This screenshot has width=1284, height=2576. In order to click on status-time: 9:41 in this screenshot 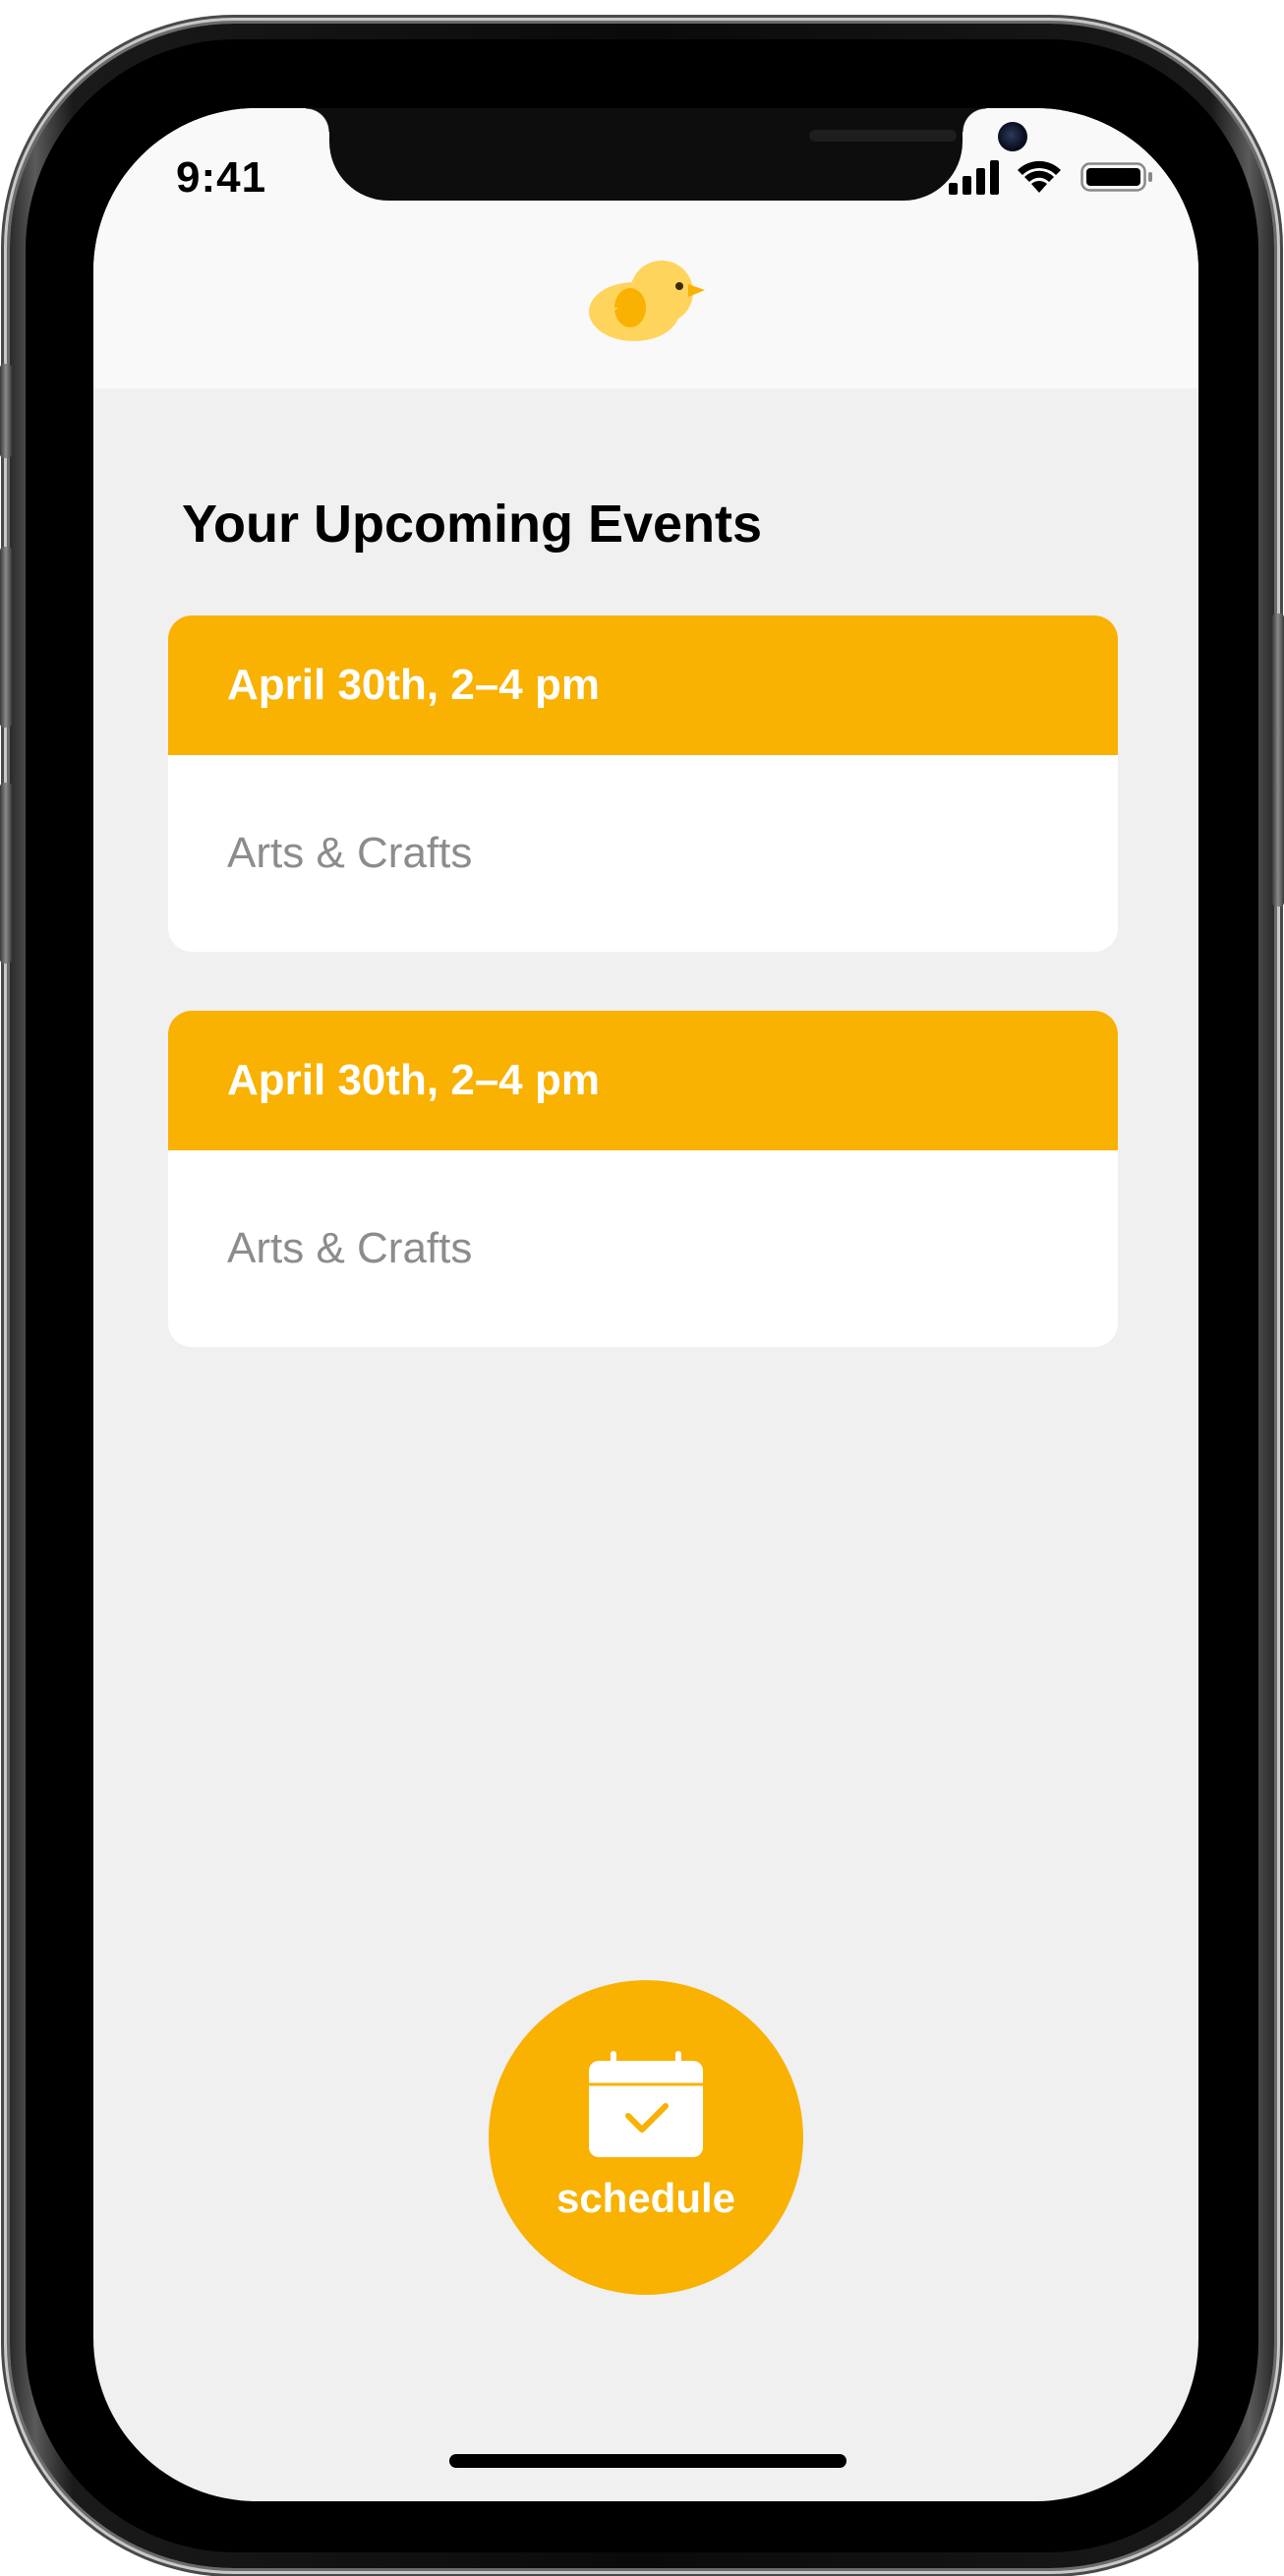, I will do `click(221, 177)`.